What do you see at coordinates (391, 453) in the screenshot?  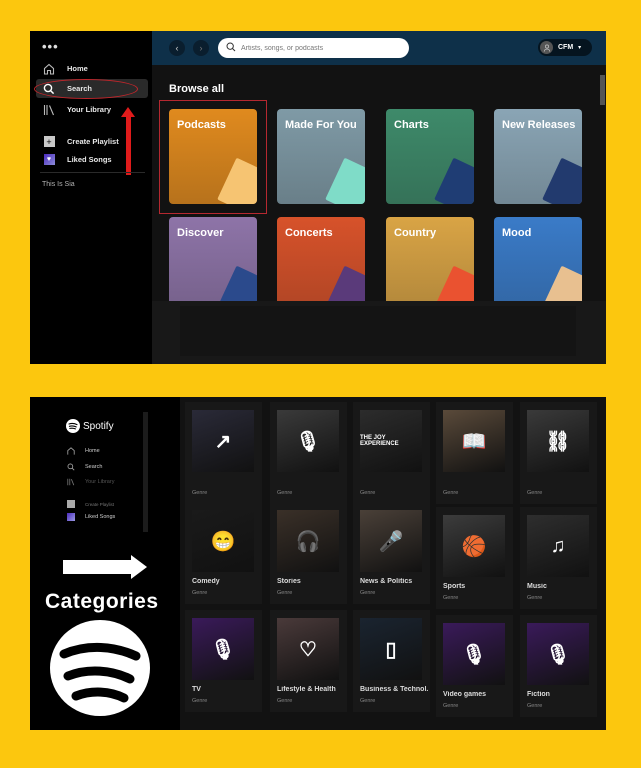 I see `genre-card: THE JOY EXPERIENCE Genre` at bounding box center [391, 453].